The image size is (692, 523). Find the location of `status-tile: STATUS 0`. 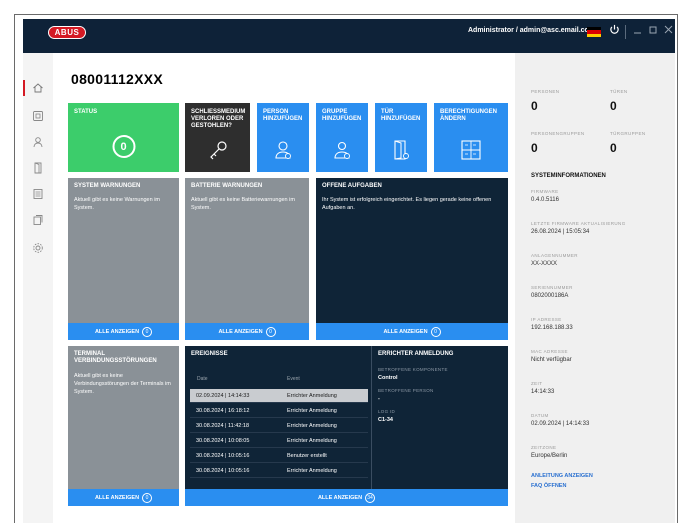

status-tile: STATUS 0 is located at coordinates (123, 137).